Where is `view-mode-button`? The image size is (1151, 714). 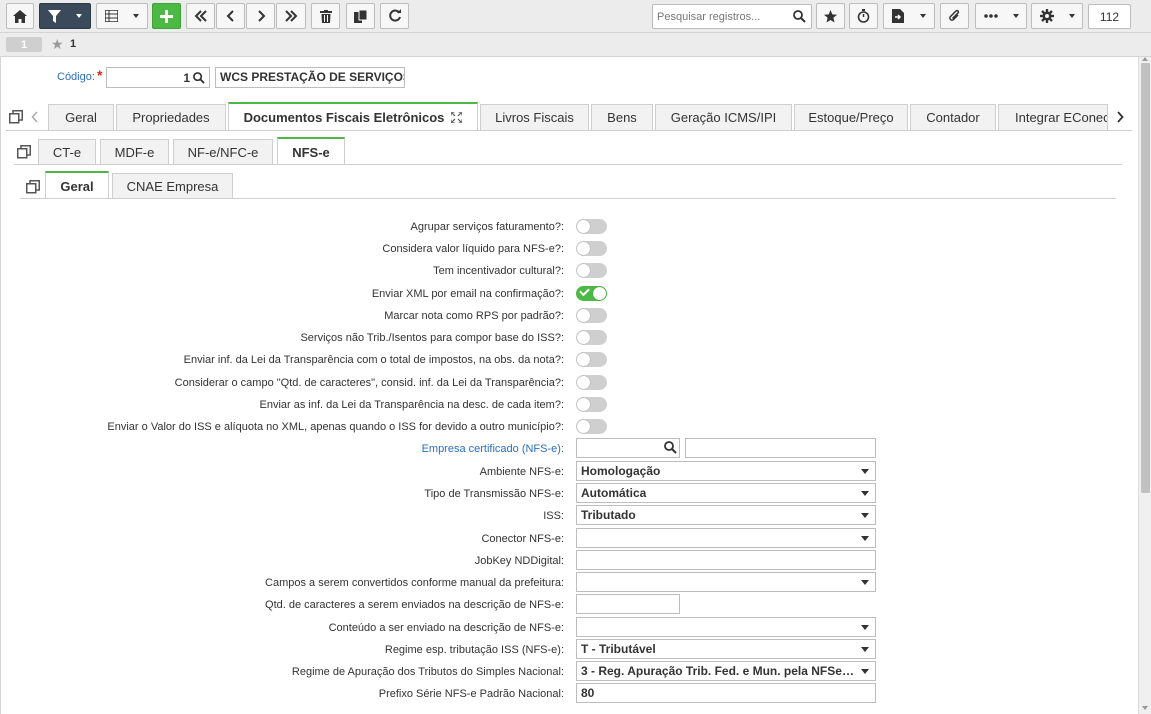 view-mode-button is located at coordinates (122, 16).